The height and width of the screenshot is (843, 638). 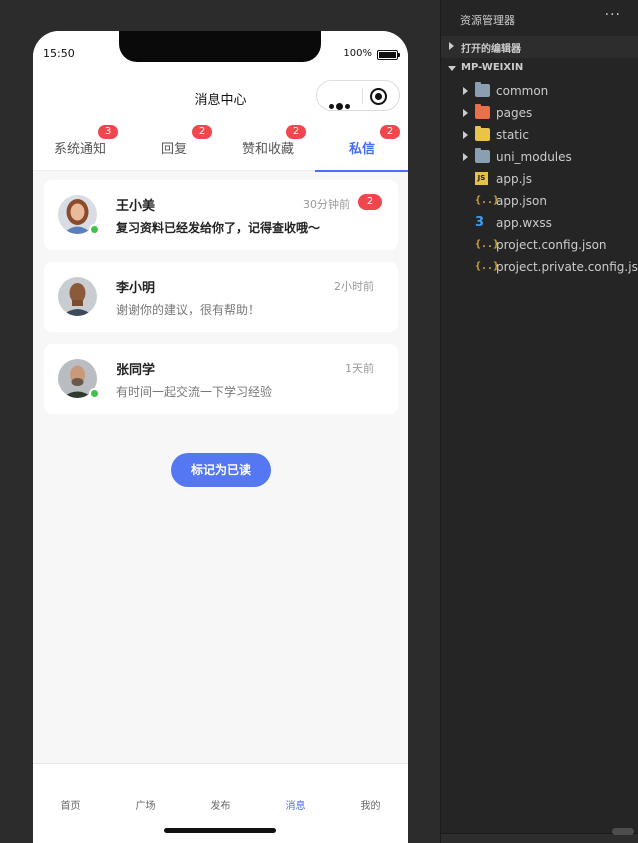 What do you see at coordinates (480, 222) in the screenshot?
I see `css-file-icon: 3` at bounding box center [480, 222].